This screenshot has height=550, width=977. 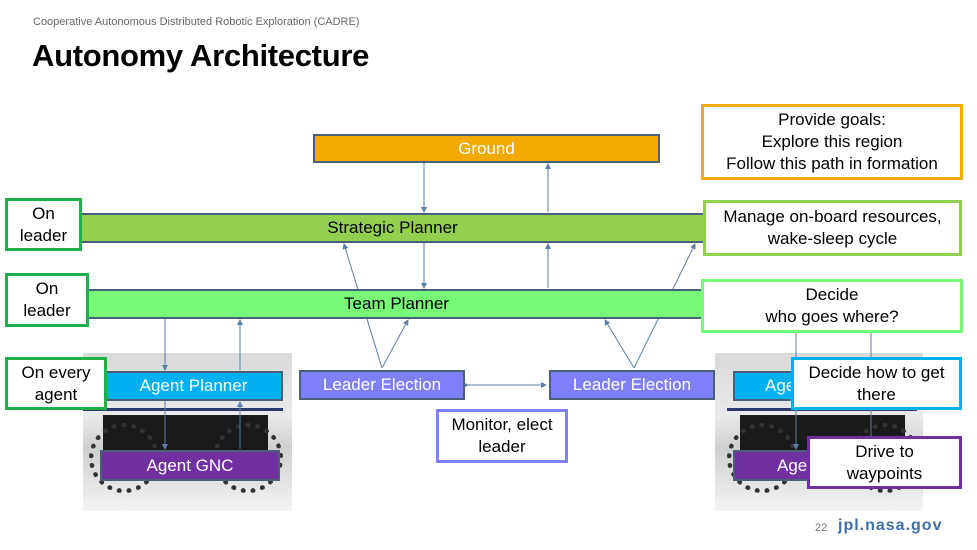 I want to click on decide-where-note: Decide who goes where?, so click(x=832, y=306).